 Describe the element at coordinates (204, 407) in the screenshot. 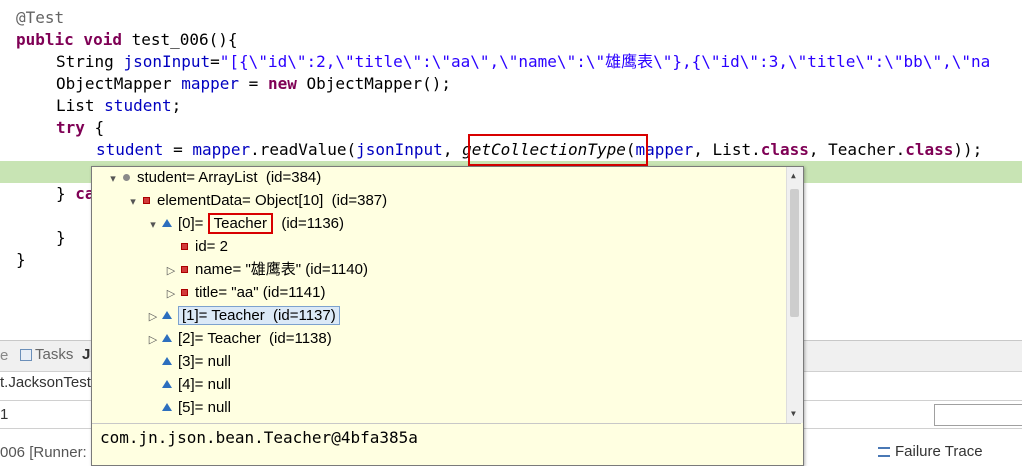

I see `tree-row-label: [5]= null` at that location.